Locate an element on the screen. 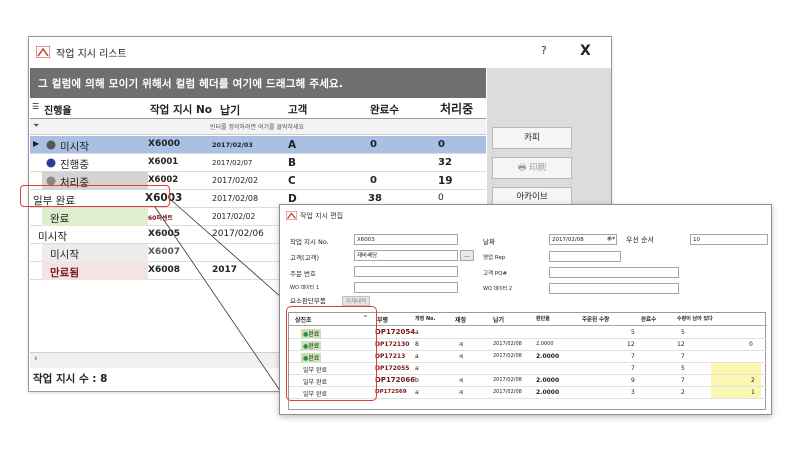 The height and width of the screenshot is (450, 800). wo-data1-field is located at coordinates (406, 287).